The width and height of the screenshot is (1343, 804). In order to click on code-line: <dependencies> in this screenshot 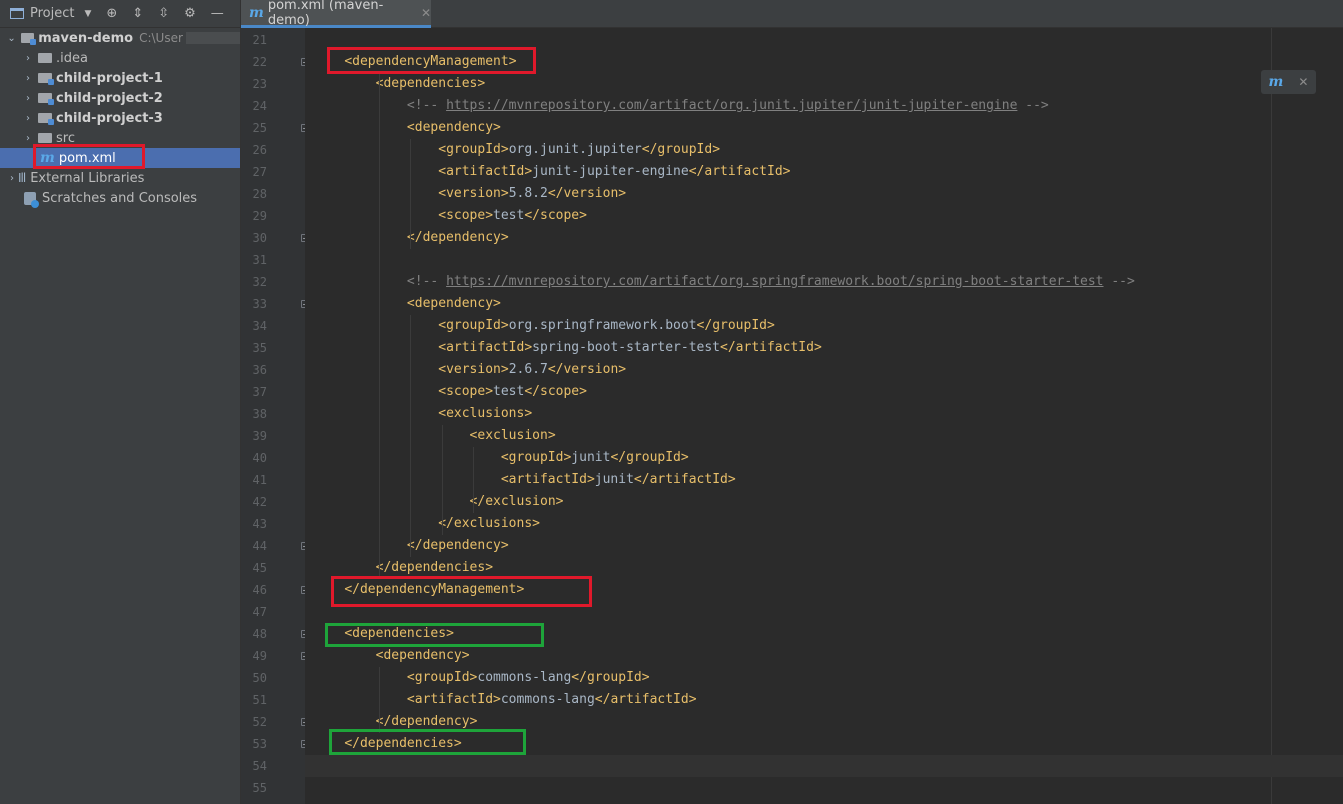, I will do `click(824, 84)`.